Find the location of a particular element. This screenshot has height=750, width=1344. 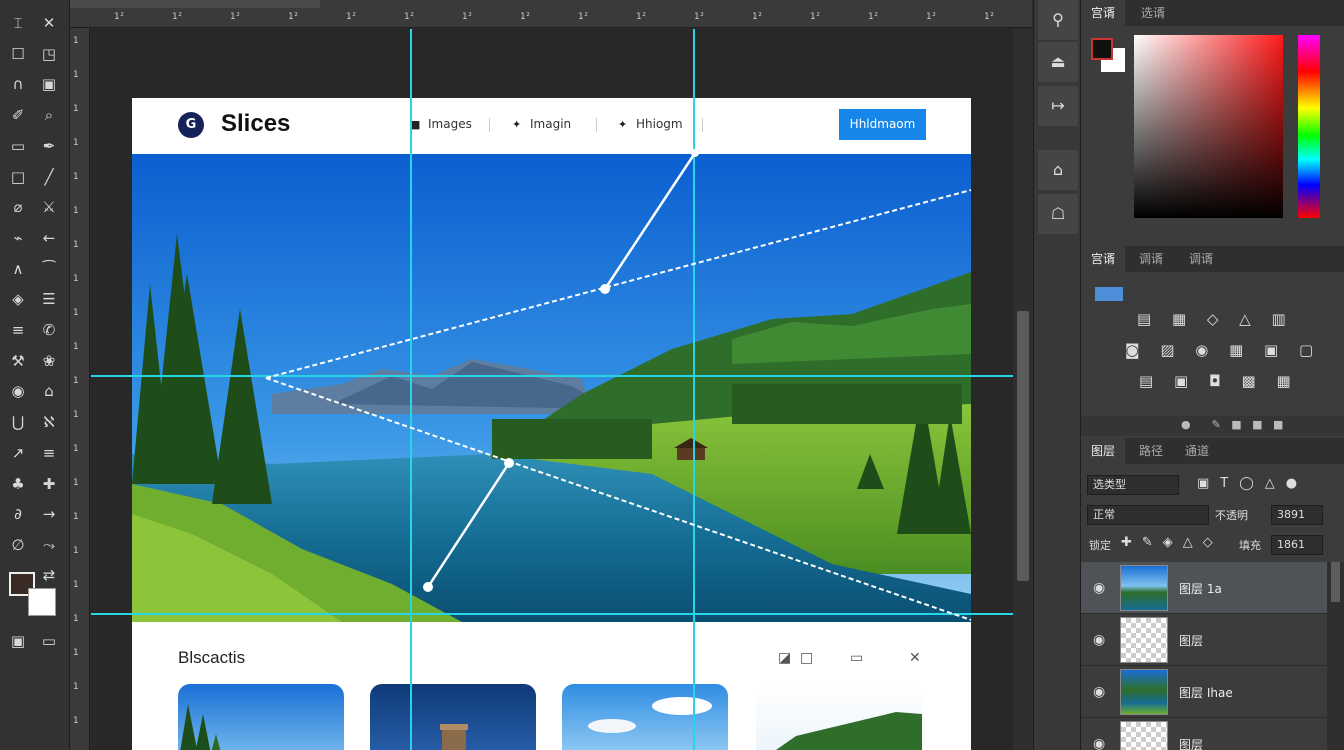

tool-icon: ℵ is located at coordinates (49, 422).